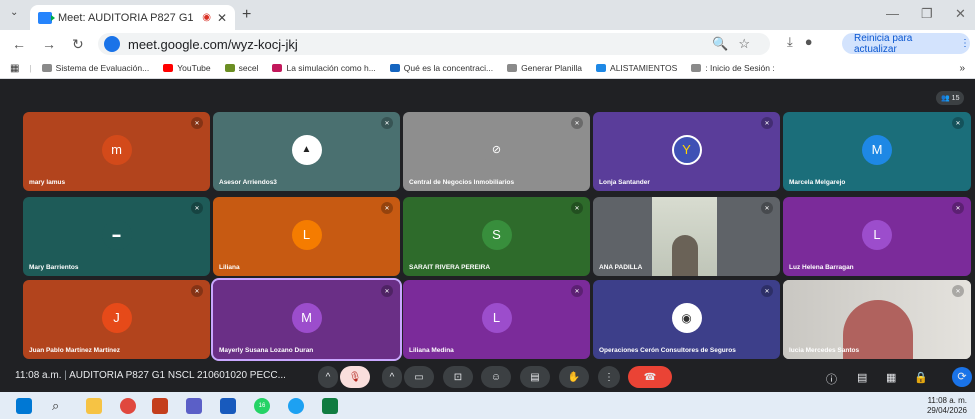  What do you see at coordinates (355, 377) in the screenshot?
I see `mic-off-button: 🎙` at bounding box center [355, 377].